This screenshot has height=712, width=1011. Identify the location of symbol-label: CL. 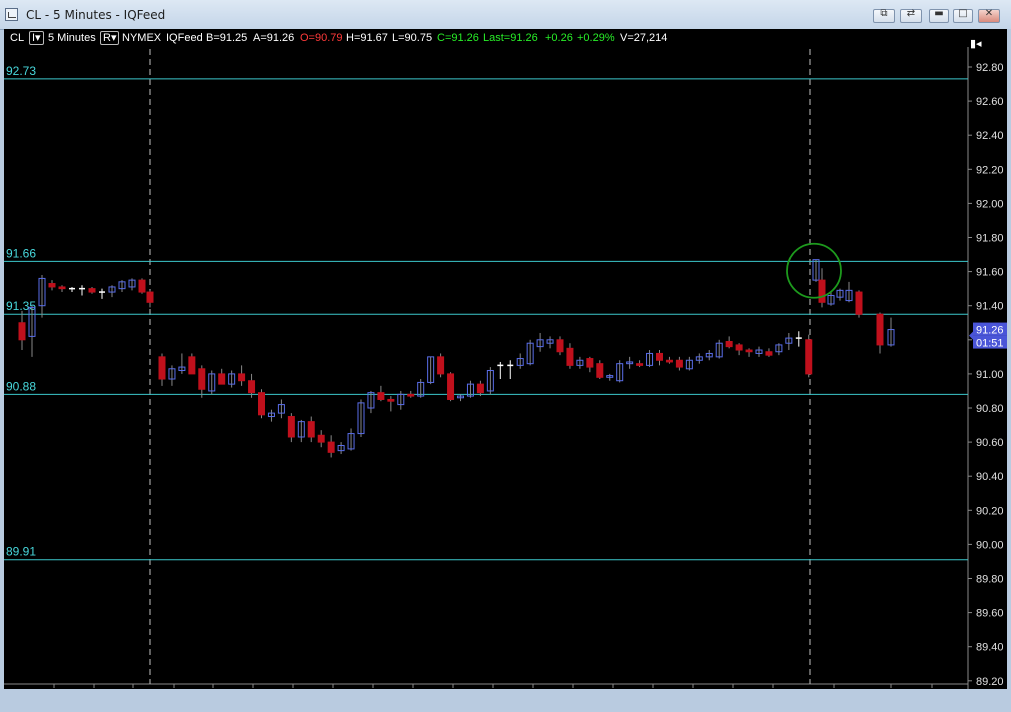
(17, 38).